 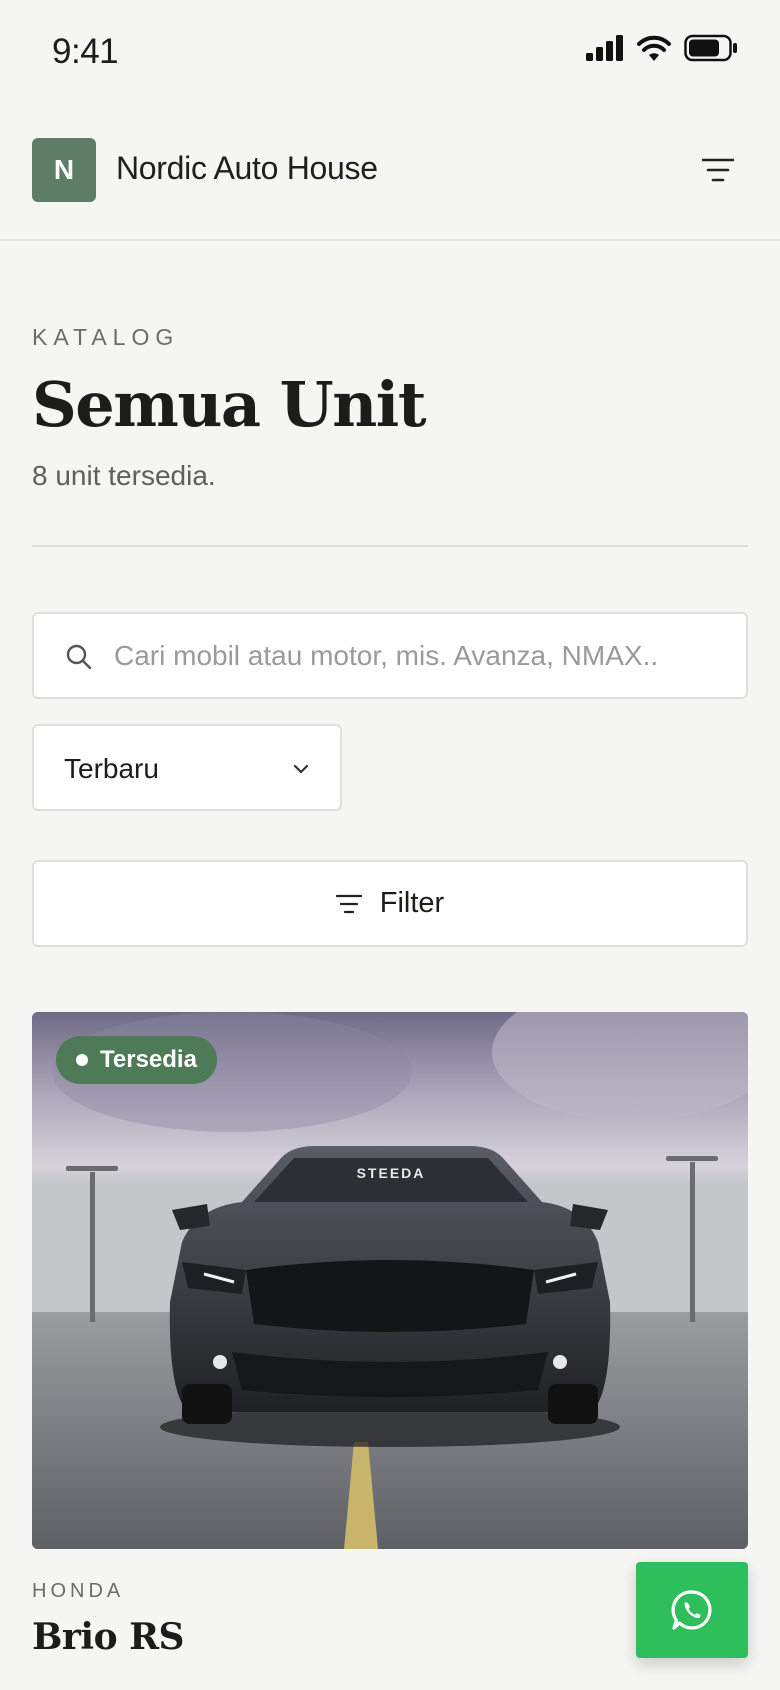 What do you see at coordinates (348, 903) in the screenshot?
I see `filter-icon` at bounding box center [348, 903].